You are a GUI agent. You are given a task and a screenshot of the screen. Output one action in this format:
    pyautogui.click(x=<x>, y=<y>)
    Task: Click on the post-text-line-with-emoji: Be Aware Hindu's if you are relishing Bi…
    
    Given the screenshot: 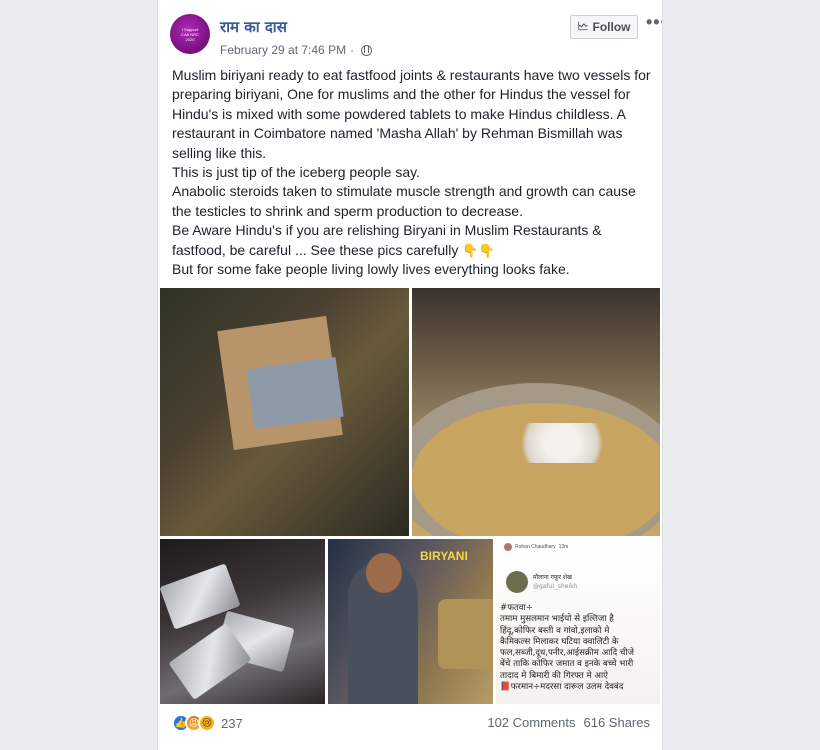 What is the action you would take?
    pyautogui.click(x=413, y=240)
    